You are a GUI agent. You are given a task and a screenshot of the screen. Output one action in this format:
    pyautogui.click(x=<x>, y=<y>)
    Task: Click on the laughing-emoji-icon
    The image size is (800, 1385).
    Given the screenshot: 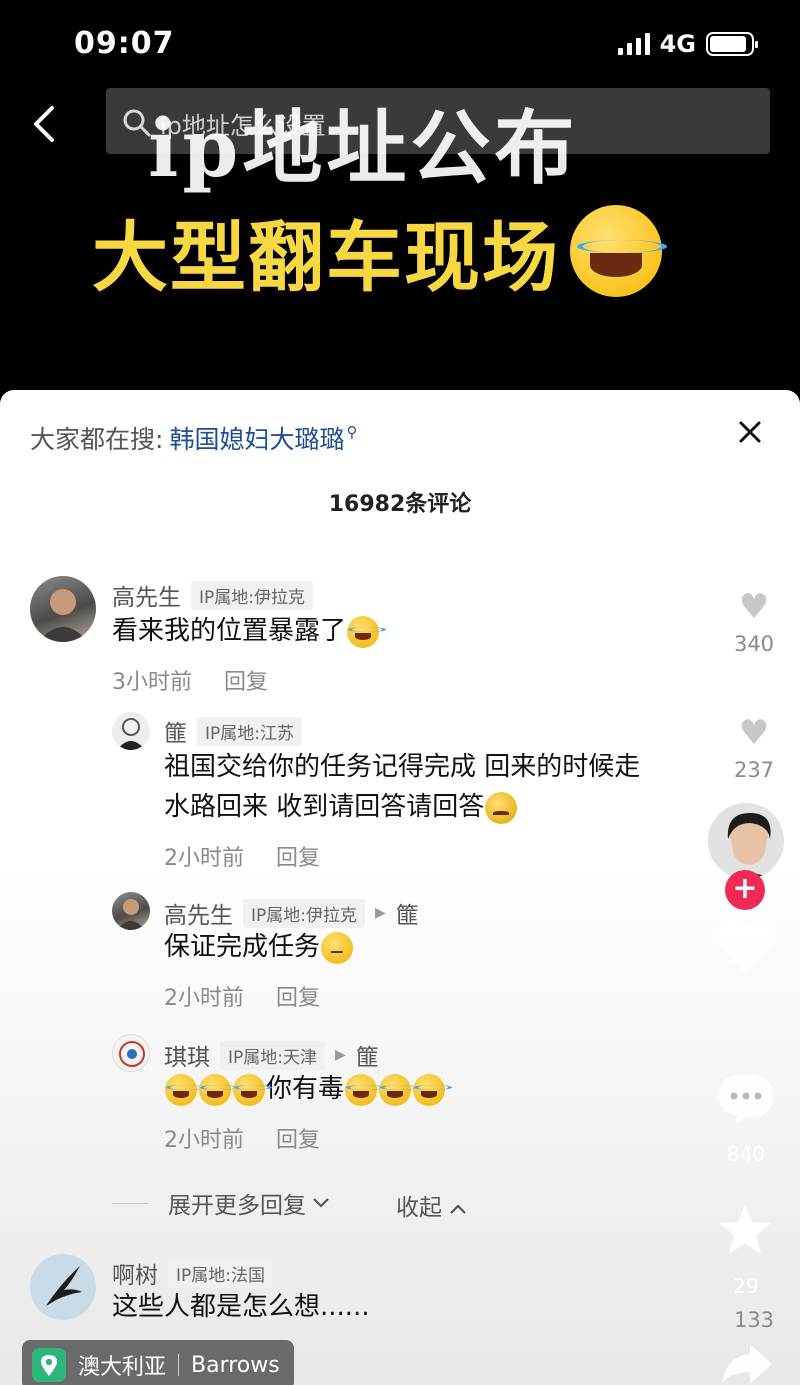 What is the action you would take?
    pyautogui.click(x=618, y=251)
    